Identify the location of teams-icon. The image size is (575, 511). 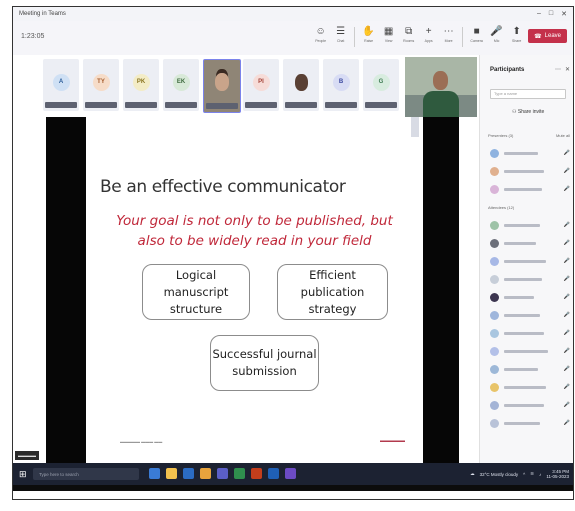
(222, 473).